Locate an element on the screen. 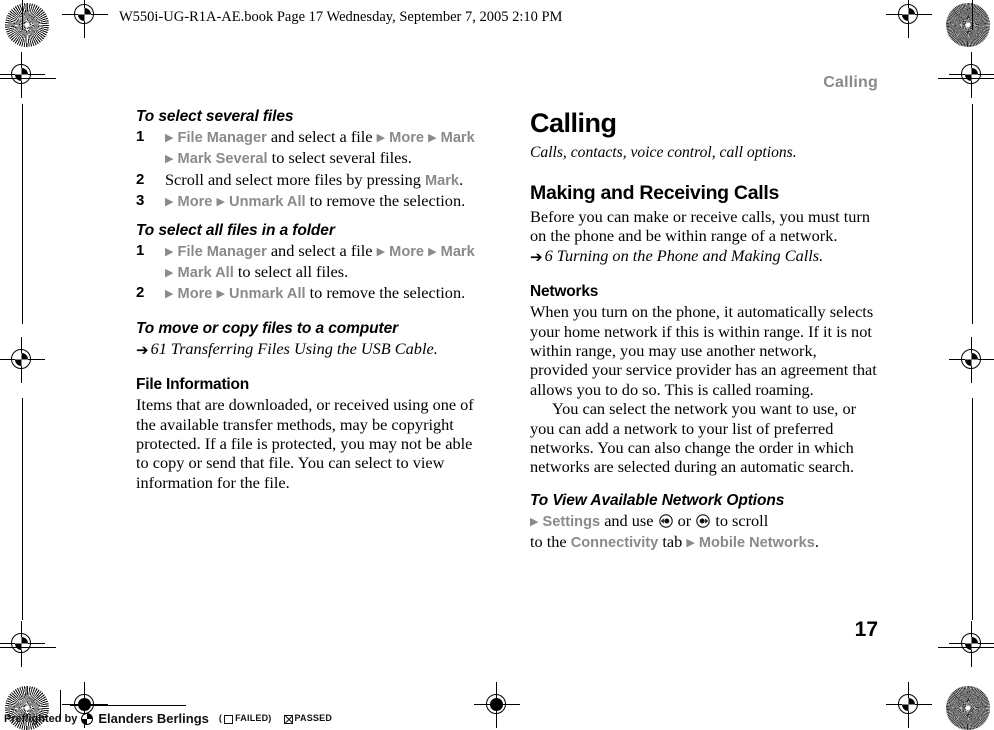 This screenshot has height=730, width=994. preflight-failed-group: (FAILED) is located at coordinates (245, 718).